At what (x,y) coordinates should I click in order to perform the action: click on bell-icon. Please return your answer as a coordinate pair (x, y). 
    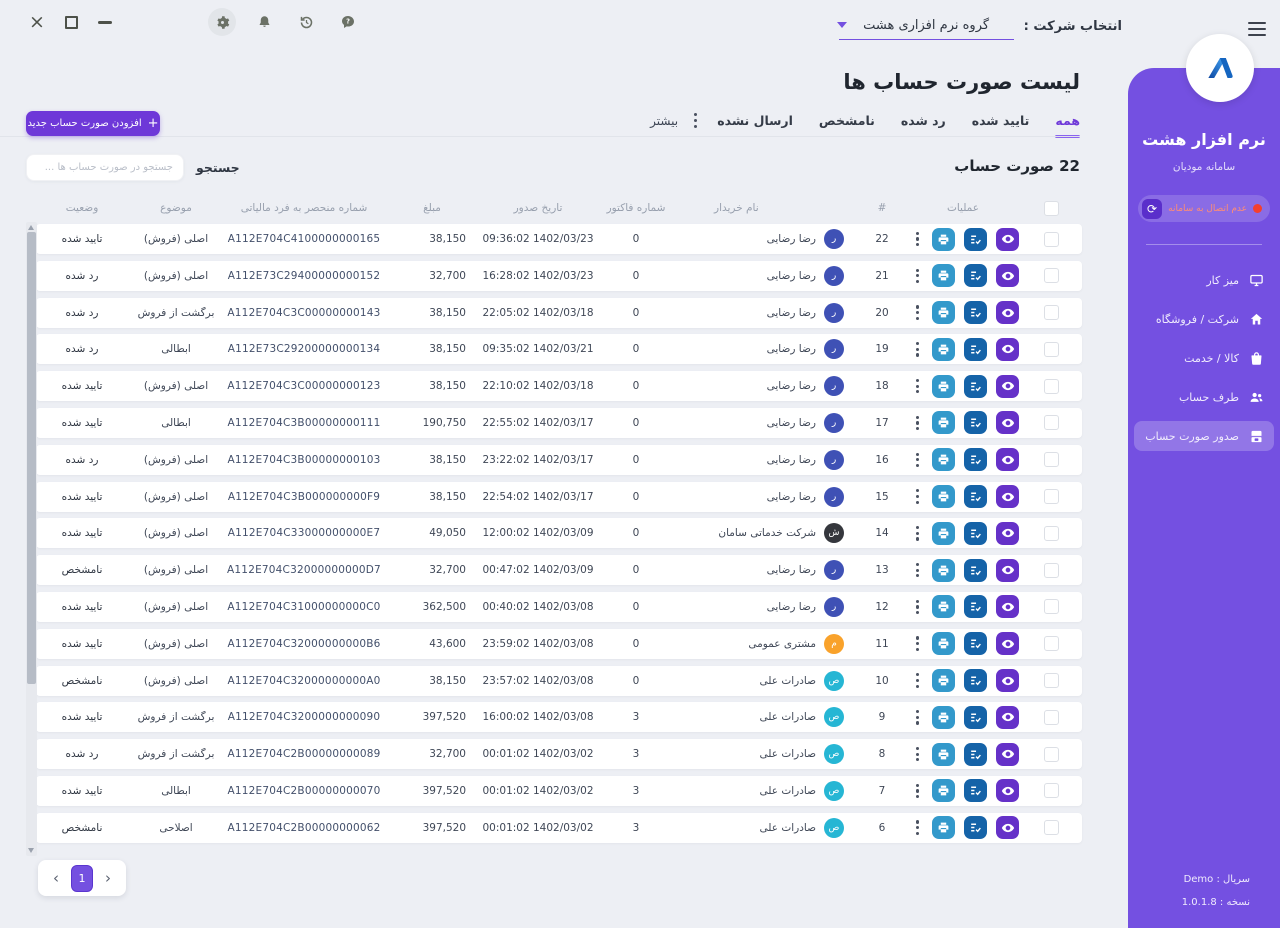
    Looking at the image, I should click on (264, 22).